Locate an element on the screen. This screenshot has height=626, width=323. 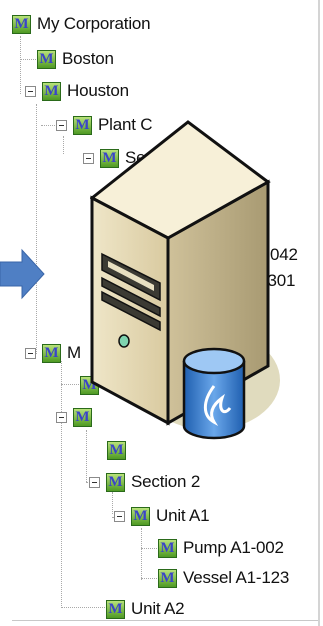
tree-node-hidden: M is located at coordinates (74, 417).